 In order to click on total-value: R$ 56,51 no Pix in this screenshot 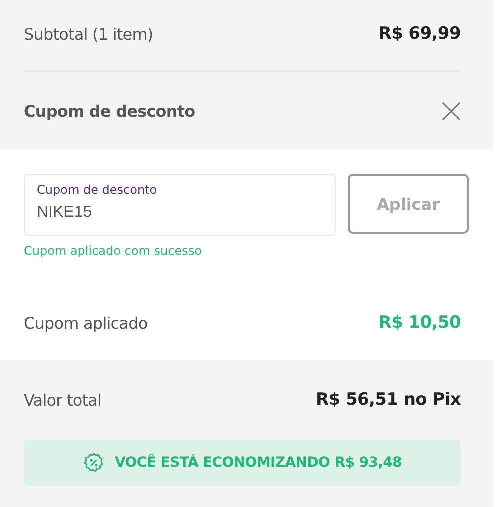, I will do `click(388, 400)`.